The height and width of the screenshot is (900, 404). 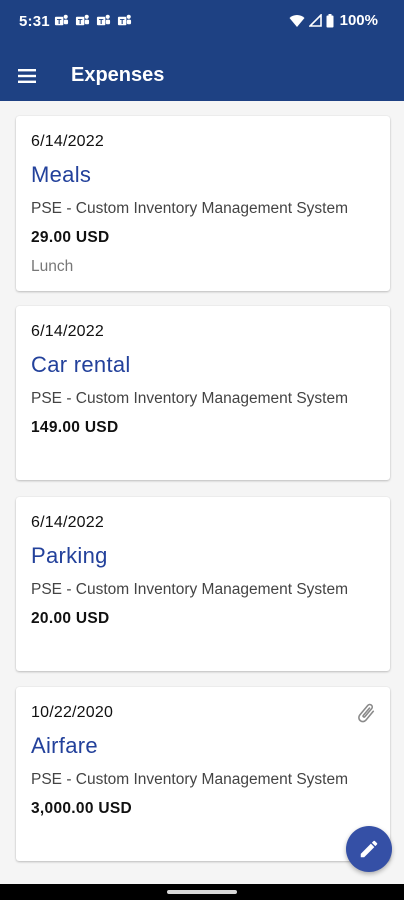 I want to click on battery-icon, so click(x=330, y=20).